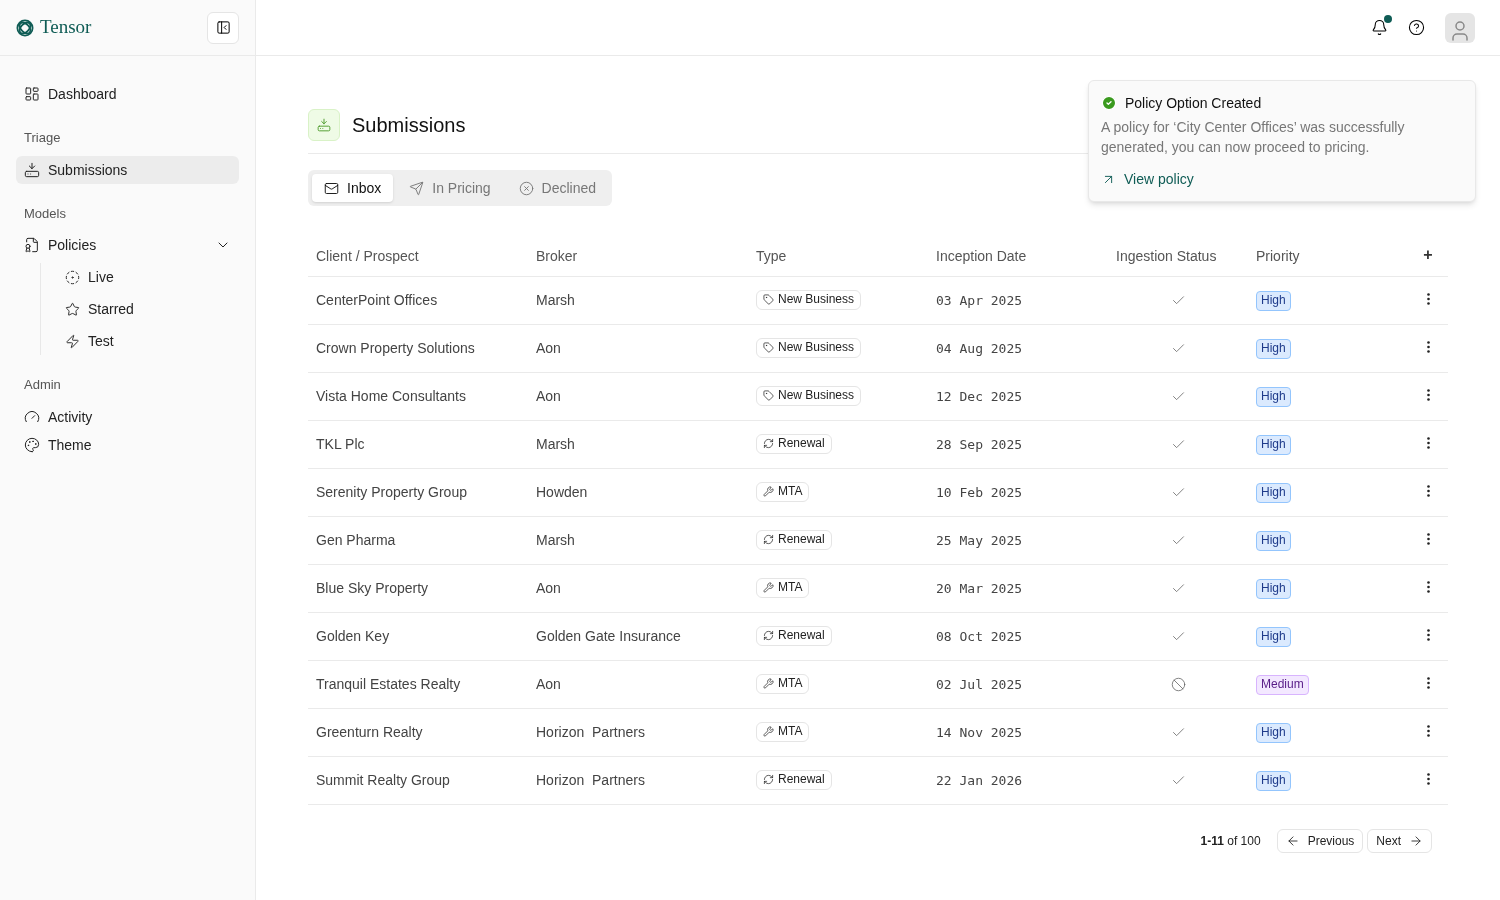 The width and height of the screenshot is (1500, 900). Describe the element at coordinates (42, 385) in the screenshot. I see `section-heading: Admin` at that location.